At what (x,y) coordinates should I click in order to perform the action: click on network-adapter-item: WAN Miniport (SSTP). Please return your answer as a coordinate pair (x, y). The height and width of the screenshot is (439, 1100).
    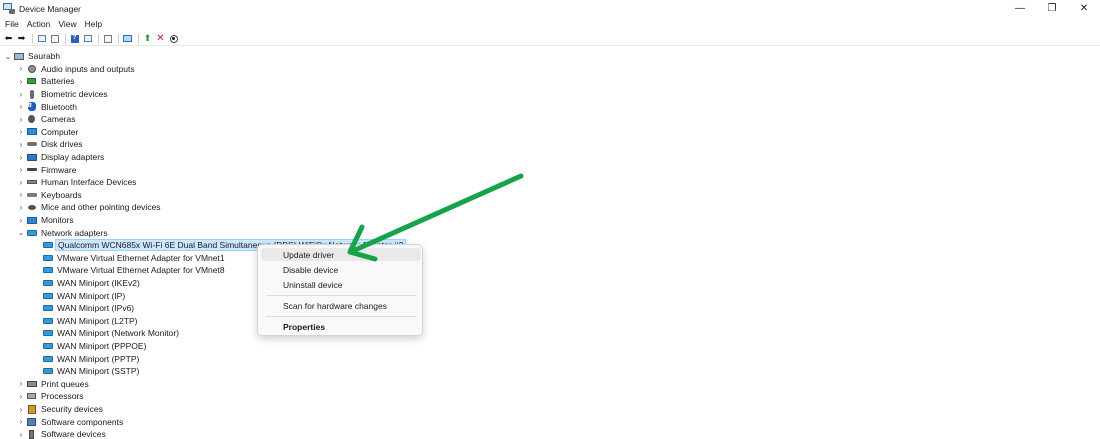
    Looking at the image, I should click on (90, 371).